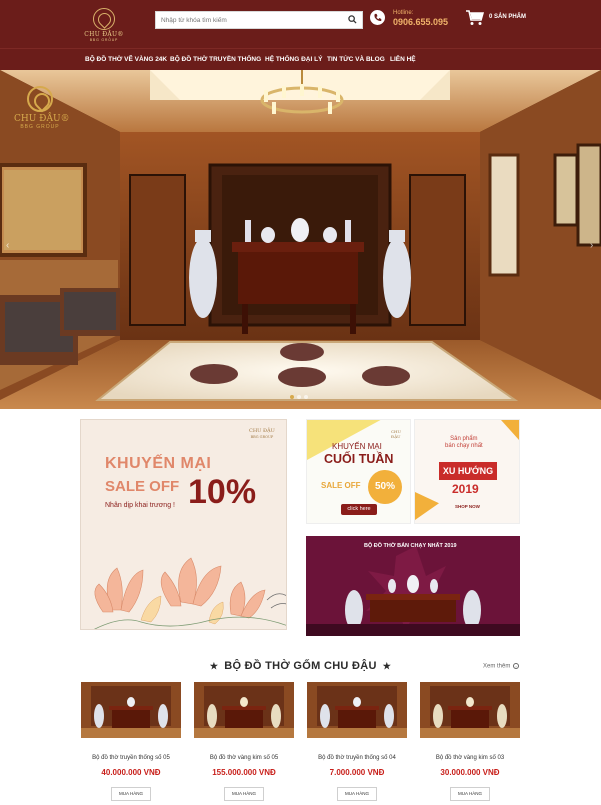 The image size is (601, 805). I want to click on sale-banner-subtitle: Nhân dịp khai trương !, so click(140, 505).